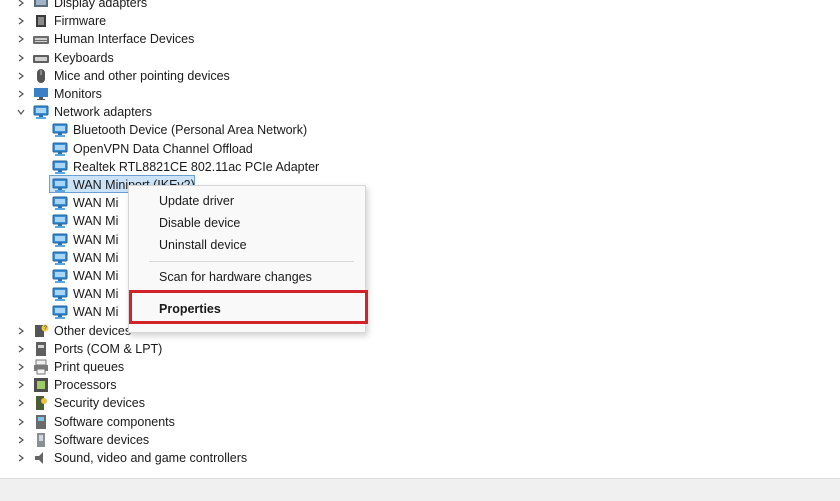 The height and width of the screenshot is (501, 840). I want to click on speaker-icon, so click(41, 458).